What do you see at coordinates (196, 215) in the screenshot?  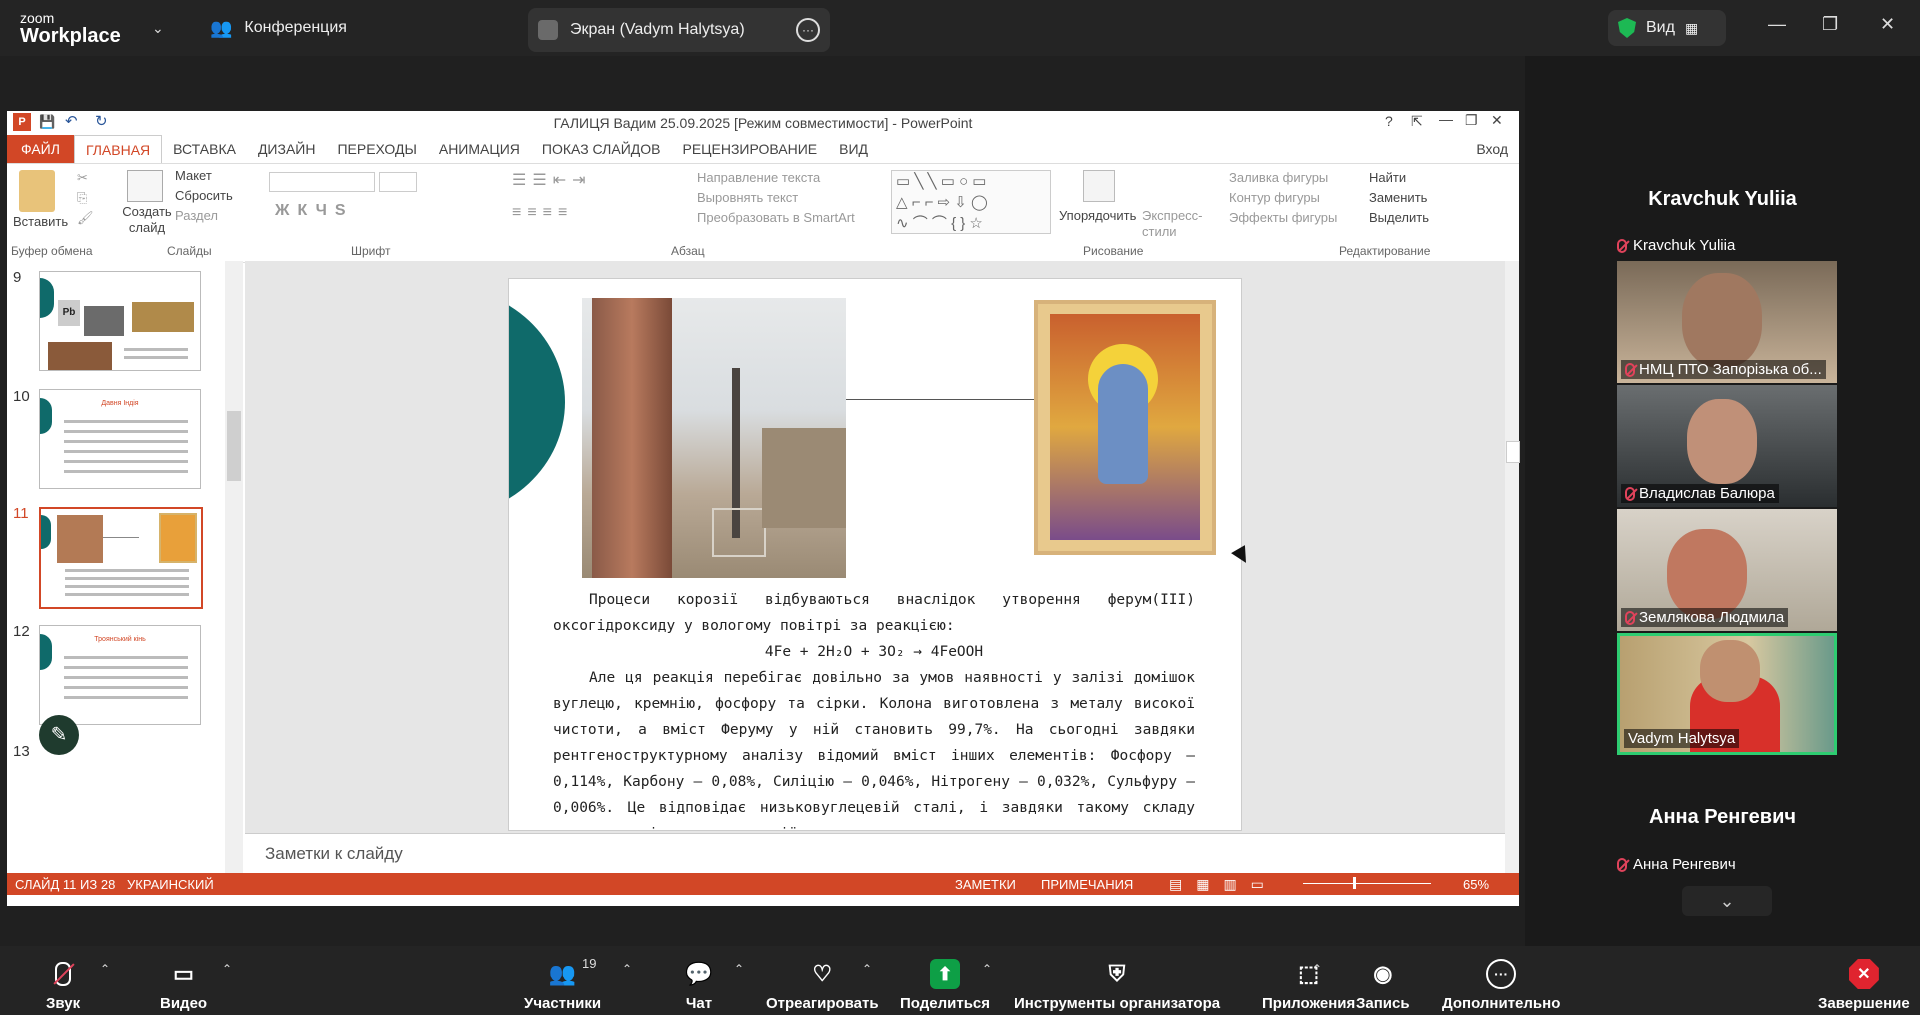 I see `section-button: Раздел` at bounding box center [196, 215].